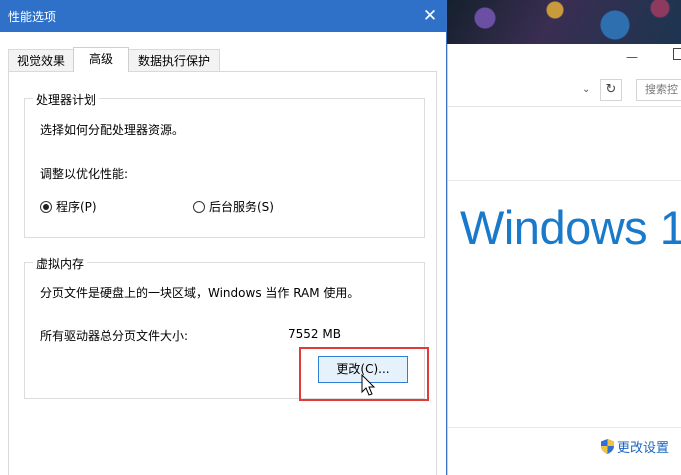 This screenshot has height=475, width=681. Describe the element at coordinates (430, 16) in the screenshot. I see `close-icon: ✕` at that location.